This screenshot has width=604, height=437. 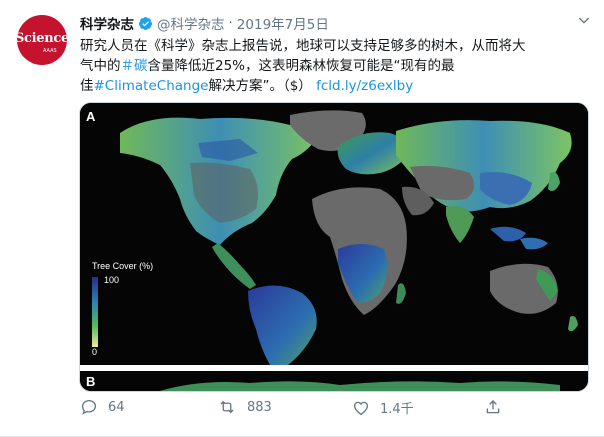 I want to click on retweet-icon, so click(x=227, y=407).